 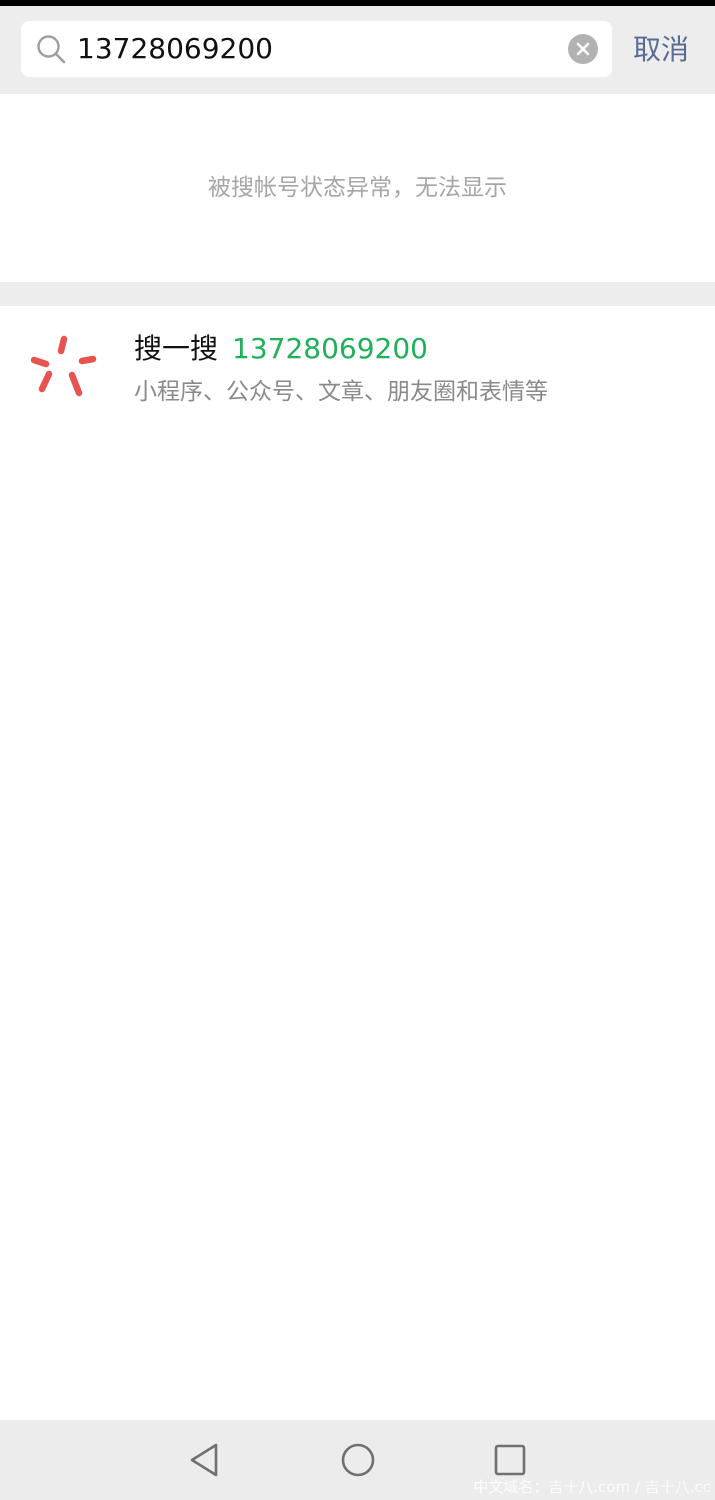 I want to click on notice-text: 被搜帐号状态异常，无法显示, so click(x=357, y=188).